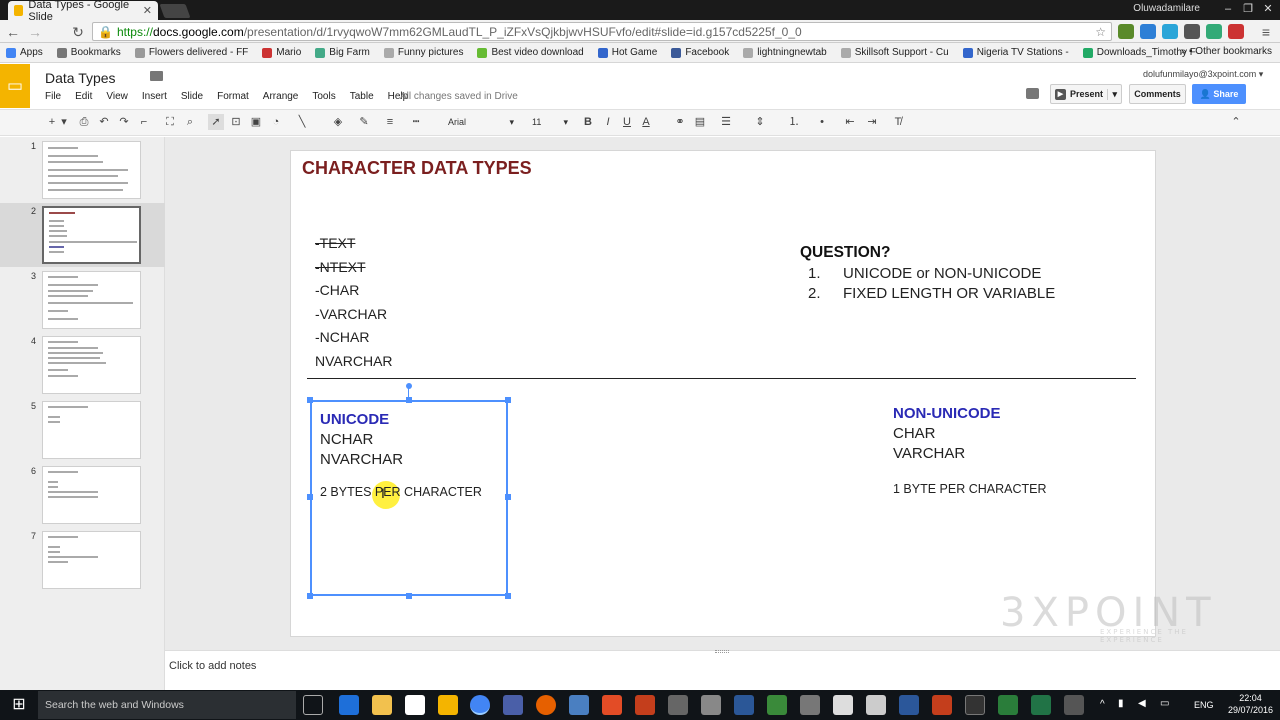  What do you see at coordinates (147, 10) in the screenshot?
I see `close-tab-icon: ✕` at bounding box center [147, 10].